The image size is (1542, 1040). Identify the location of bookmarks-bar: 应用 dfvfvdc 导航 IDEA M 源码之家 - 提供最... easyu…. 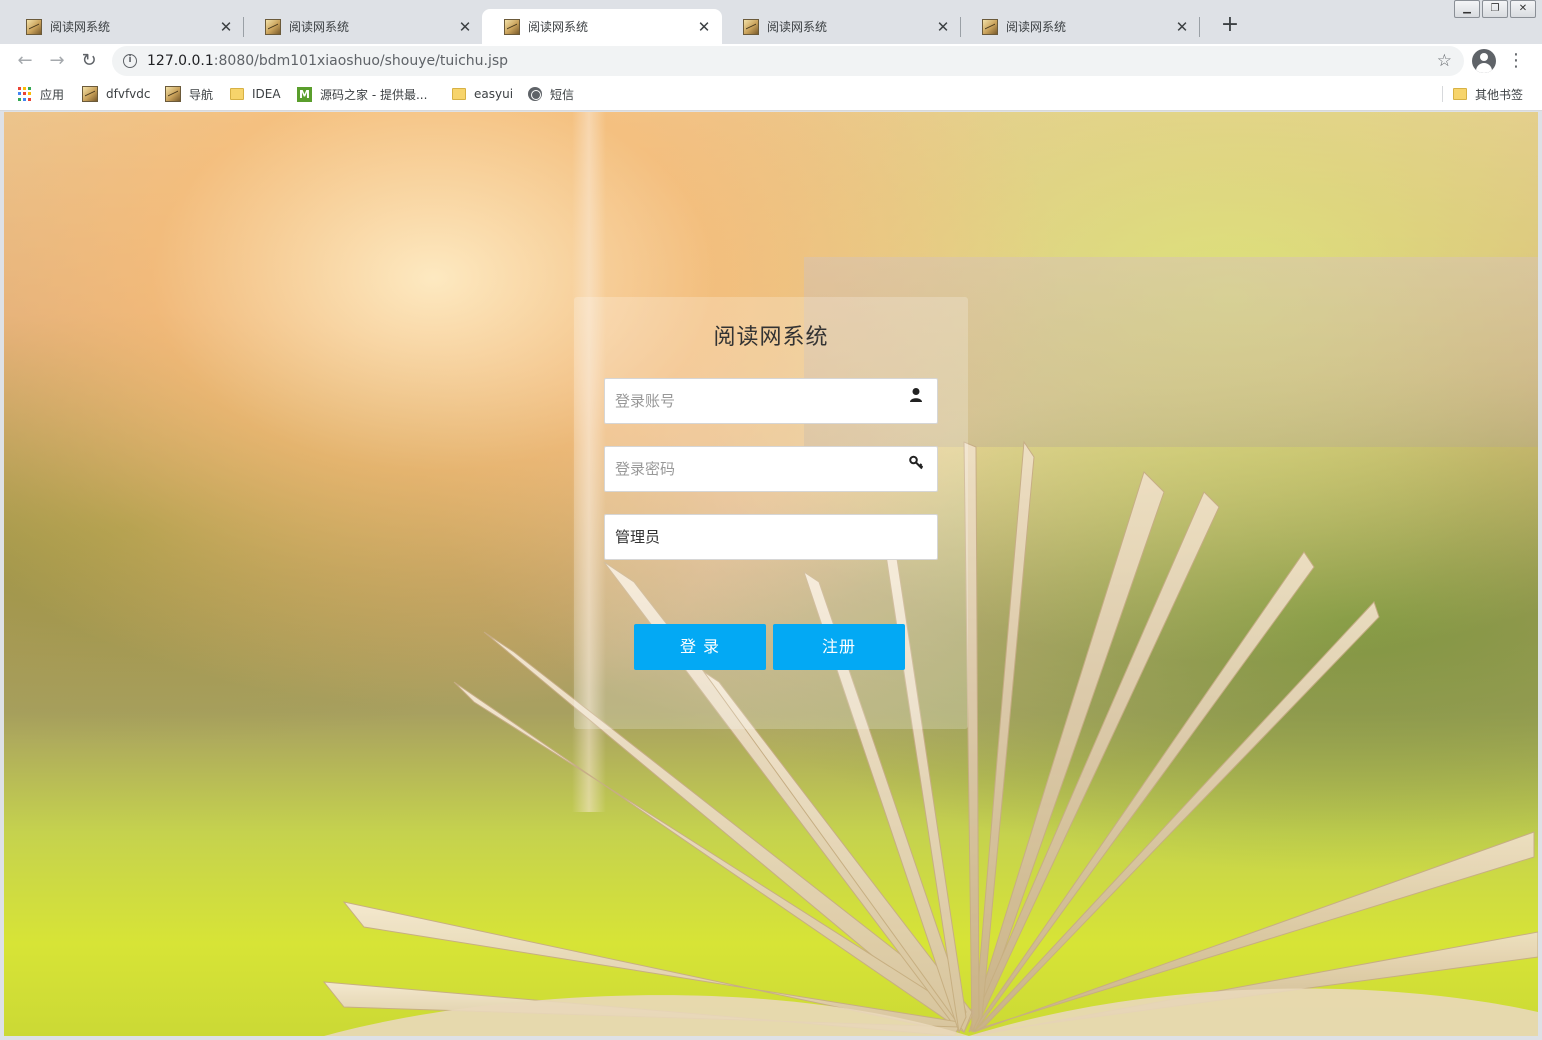
(771, 94).